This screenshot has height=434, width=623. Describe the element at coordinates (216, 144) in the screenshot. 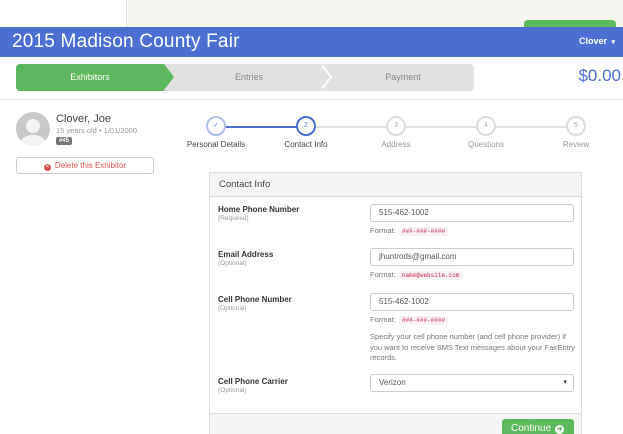

I see `wizard-label-personal-details: Personal Details` at that location.